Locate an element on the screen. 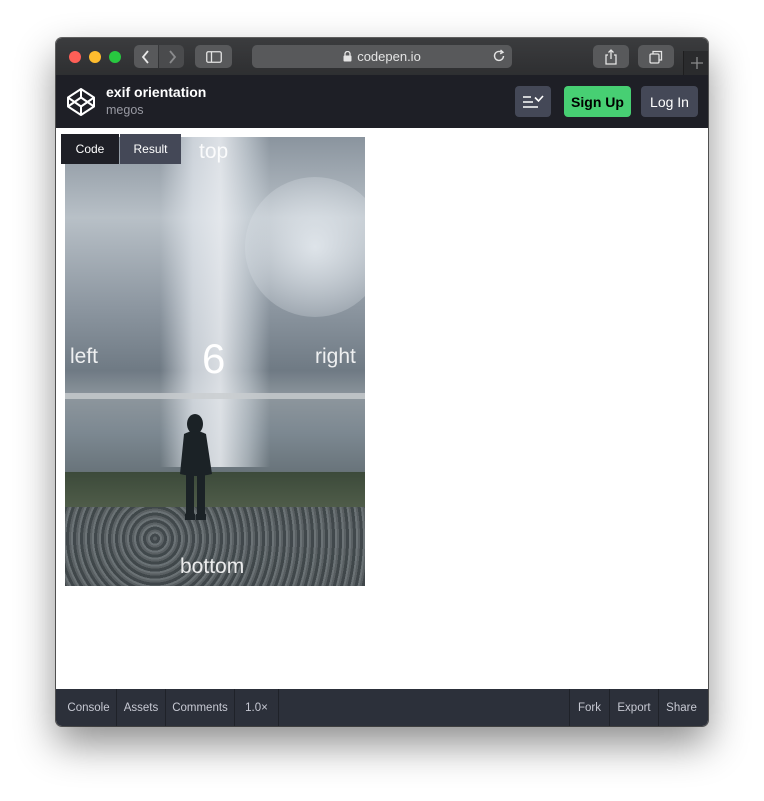 Image resolution: width=764 pixels, height=801 pixels. address-bar: codepen.io is located at coordinates (382, 56).